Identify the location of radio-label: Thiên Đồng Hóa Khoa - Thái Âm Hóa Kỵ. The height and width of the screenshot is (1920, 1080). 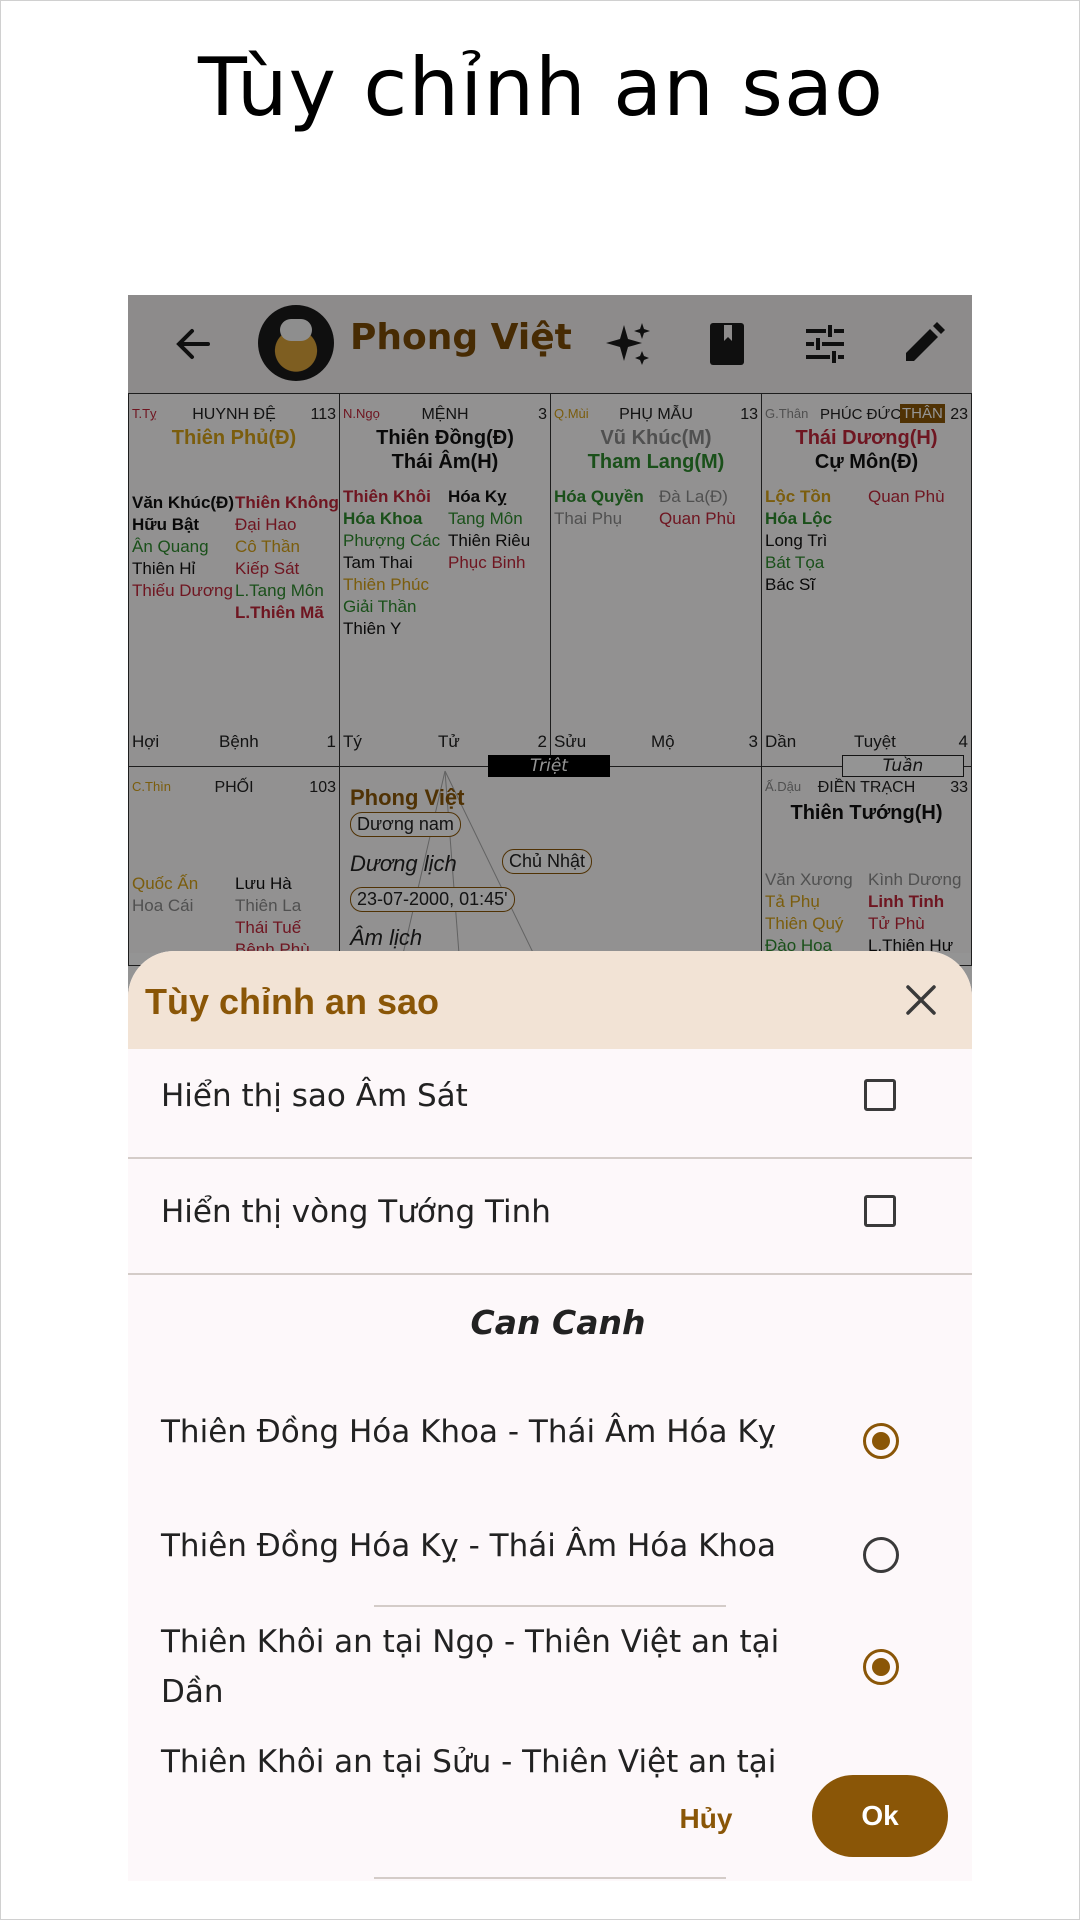
(469, 1432).